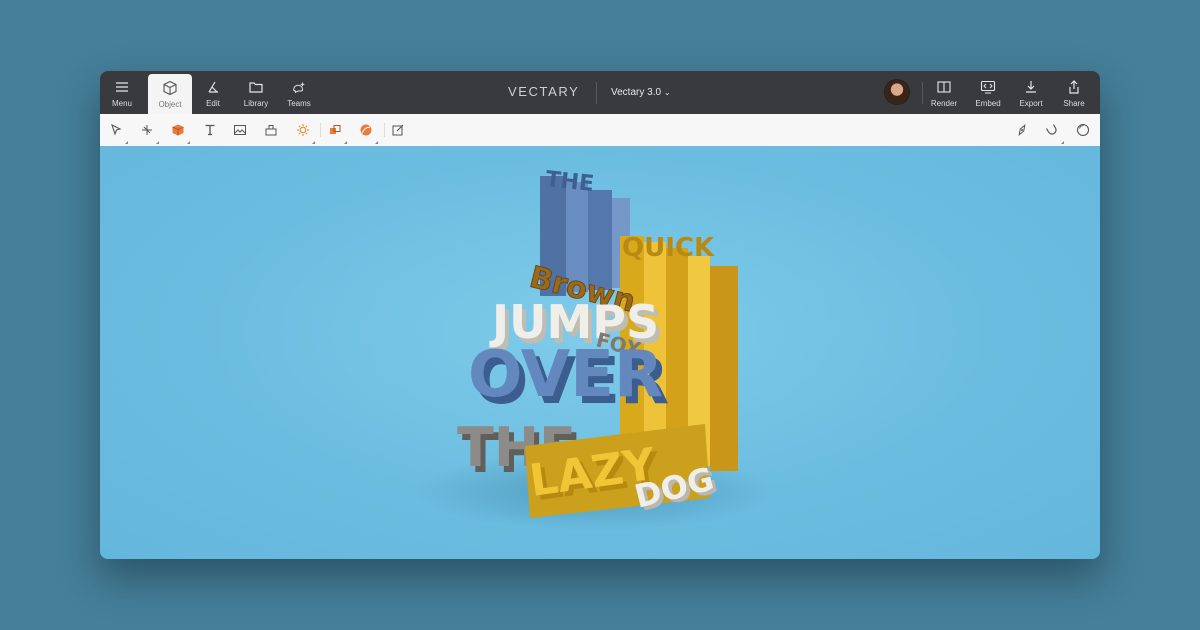 The image size is (1200, 630). I want to click on cube-icon, so click(178, 130).